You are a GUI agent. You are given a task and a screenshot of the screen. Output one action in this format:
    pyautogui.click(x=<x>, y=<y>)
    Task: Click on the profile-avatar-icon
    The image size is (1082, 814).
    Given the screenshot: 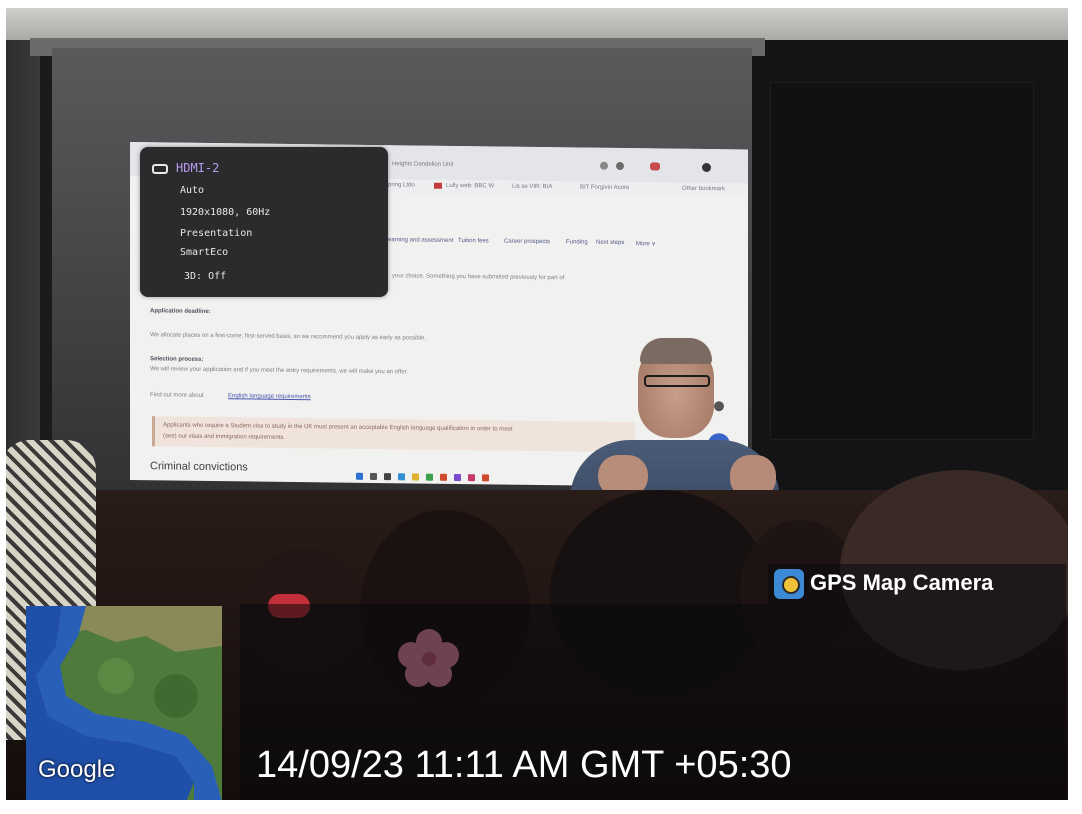 What is the action you would take?
    pyautogui.click(x=706, y=167)
    